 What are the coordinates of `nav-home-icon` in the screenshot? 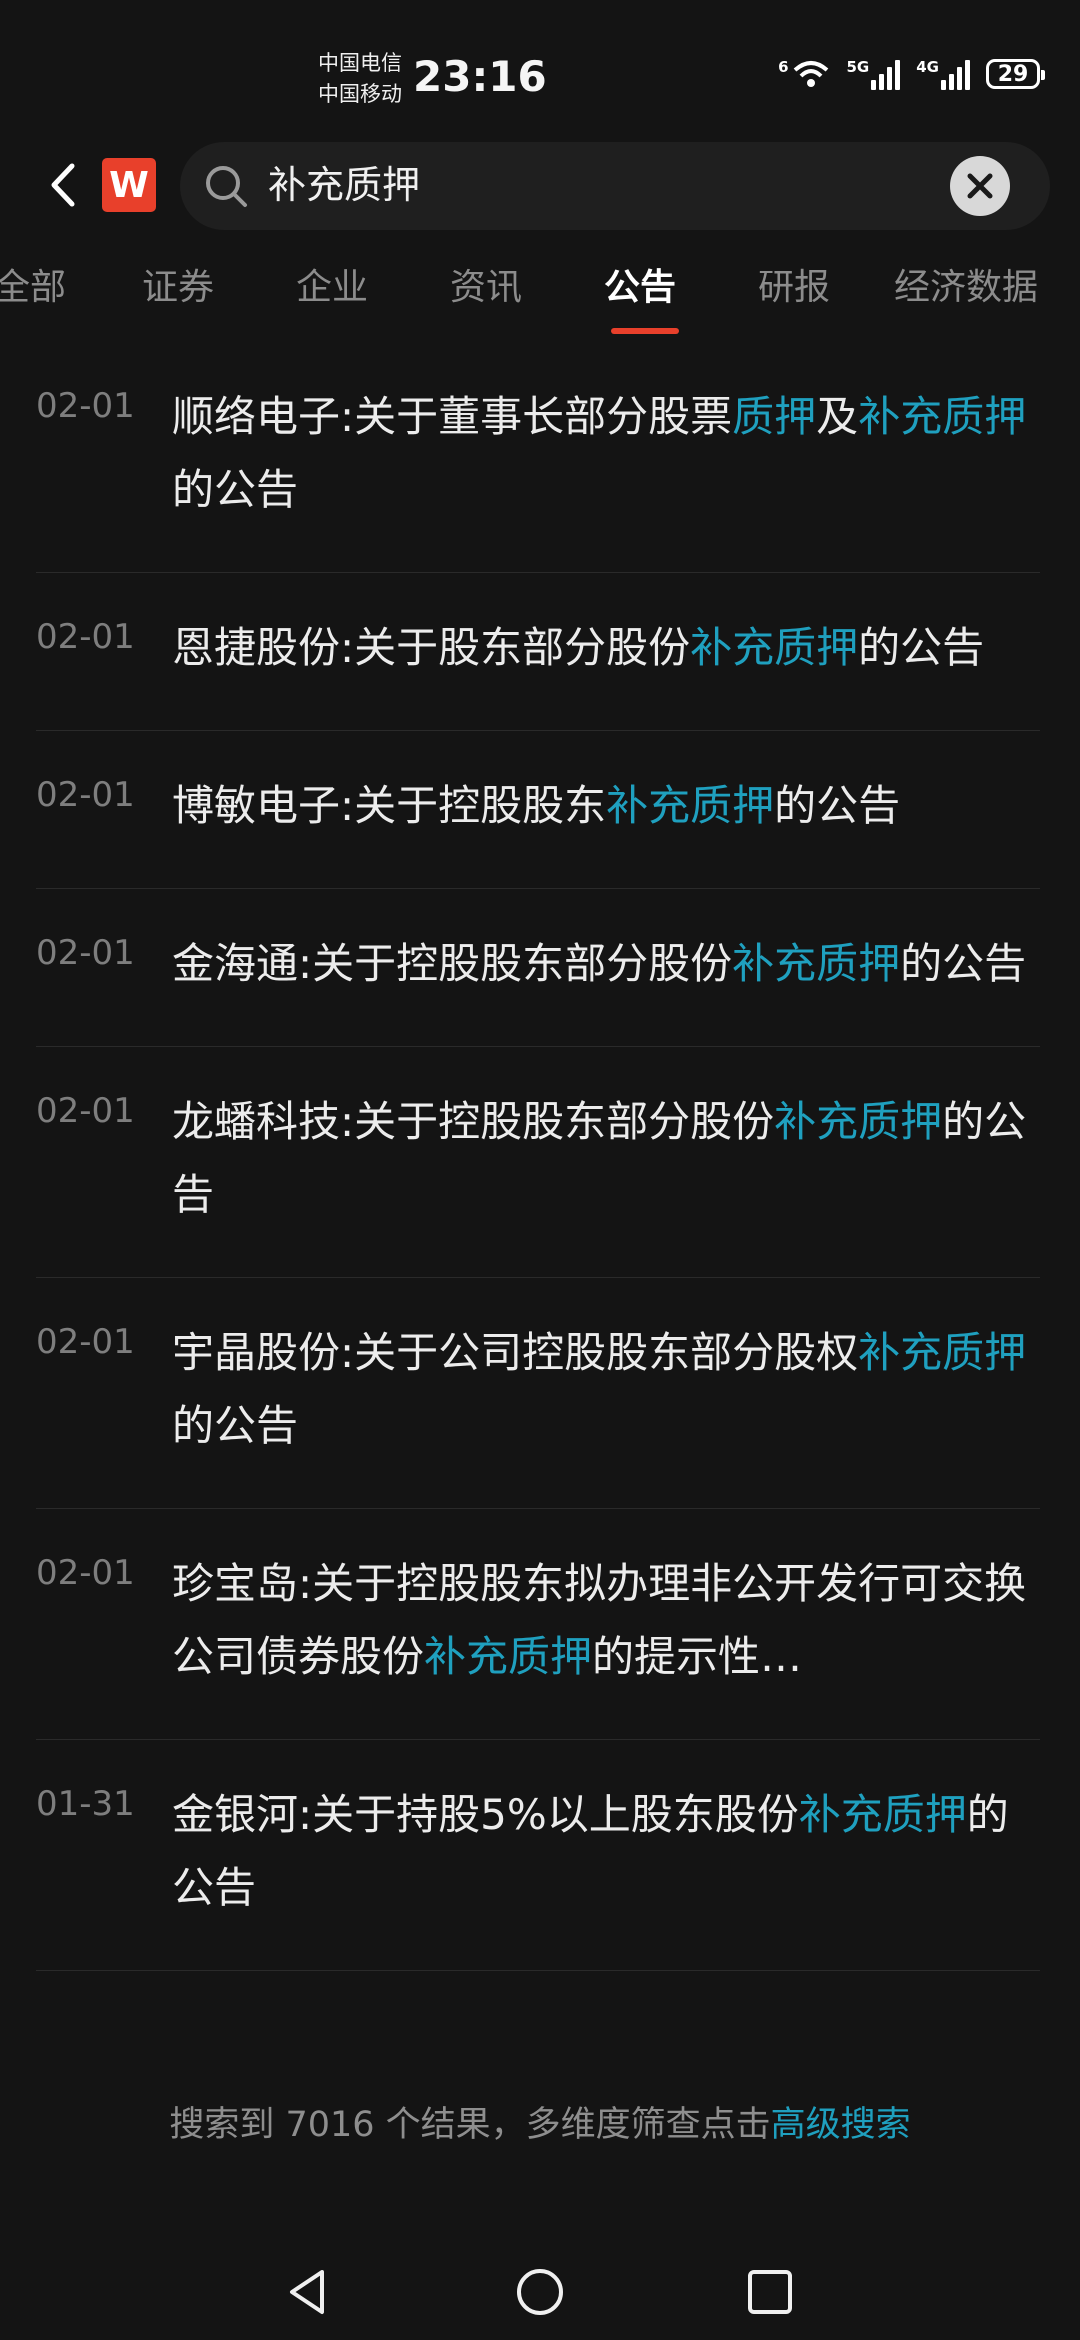 It's located at (540, 2292).